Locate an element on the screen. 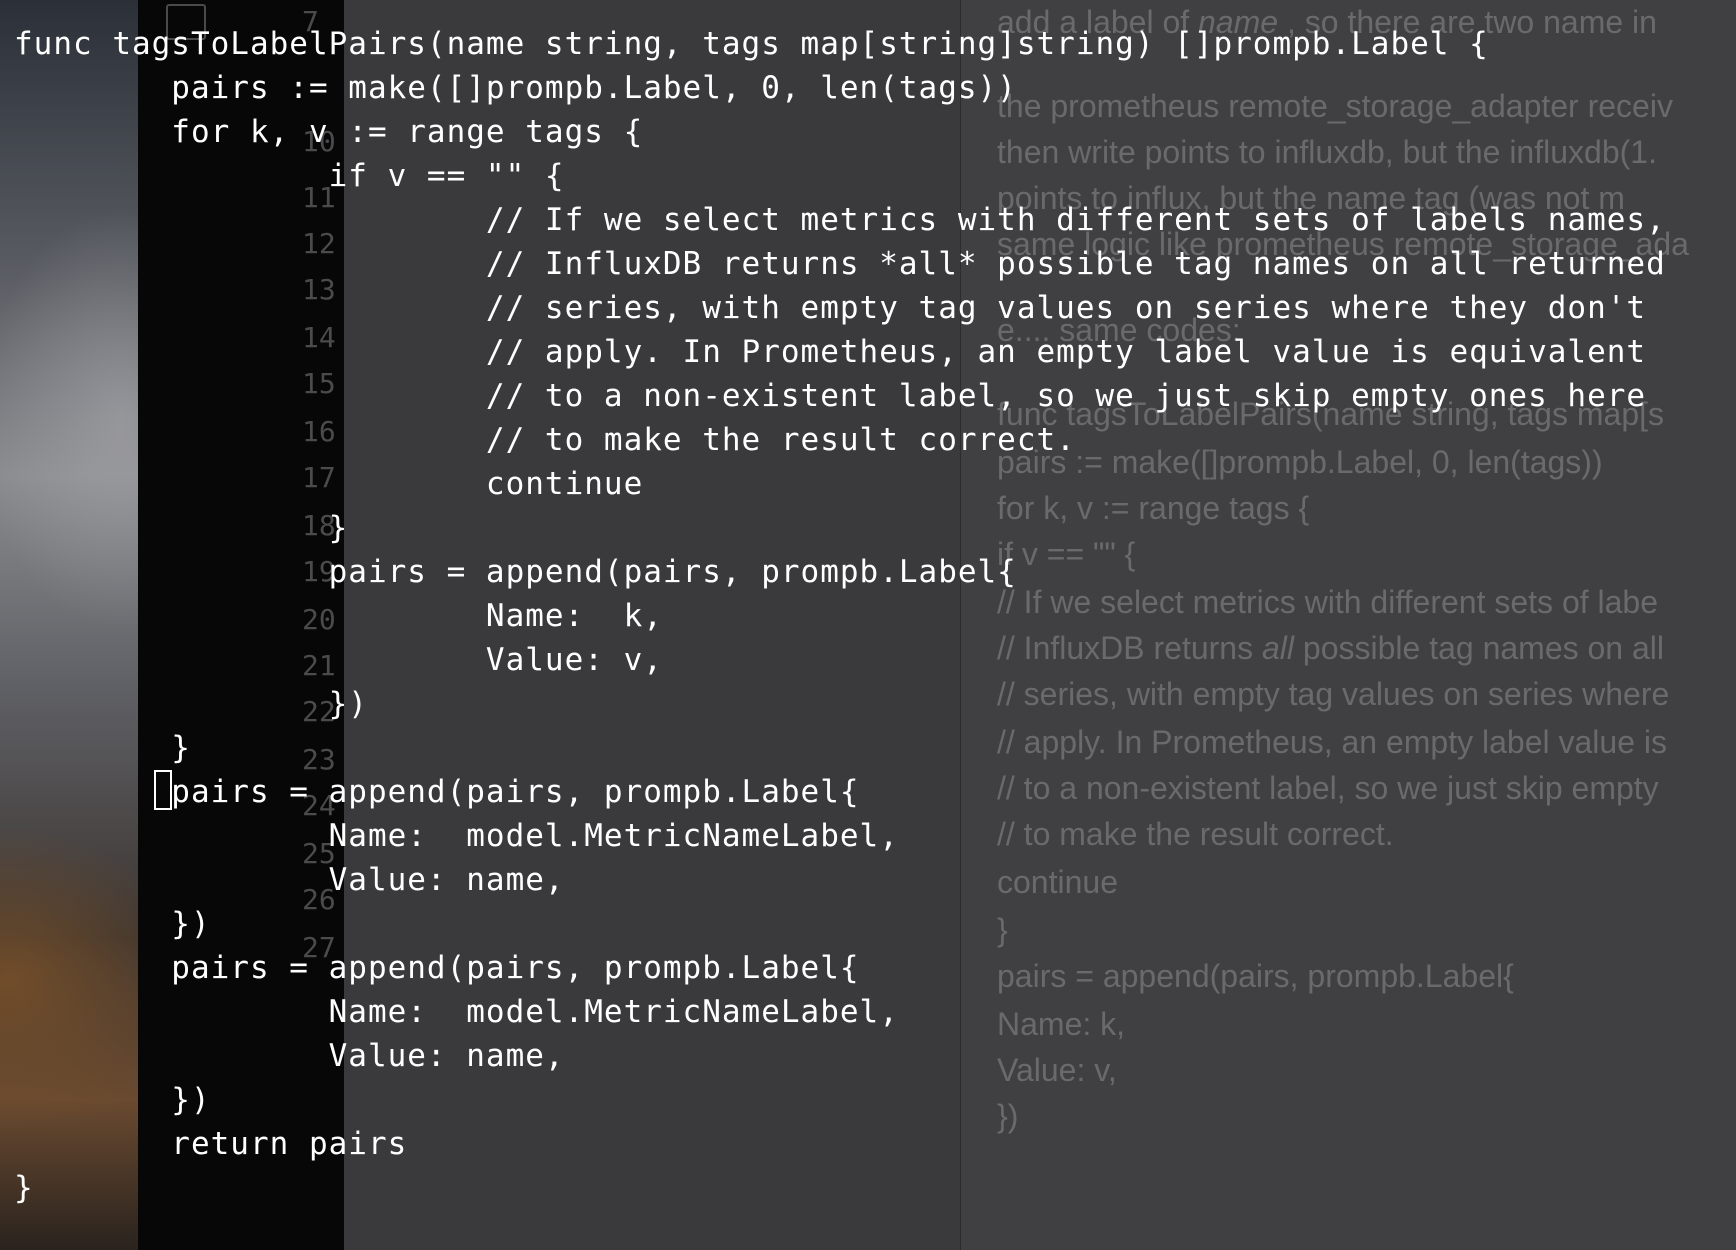 This screenshot has height=1250, width=1736. document-line: for k, v := range tags { is located at coordinates (1153, 508).